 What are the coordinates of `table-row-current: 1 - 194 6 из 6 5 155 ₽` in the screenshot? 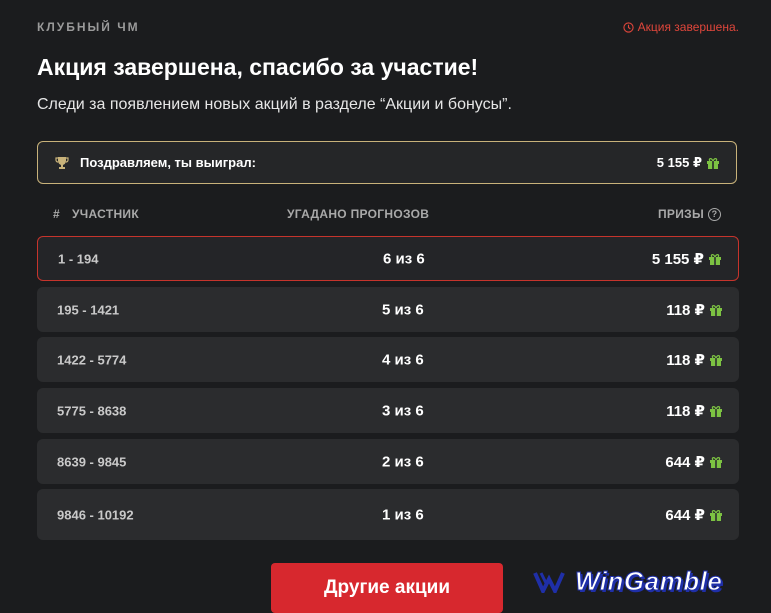 It's located at (388, 258).